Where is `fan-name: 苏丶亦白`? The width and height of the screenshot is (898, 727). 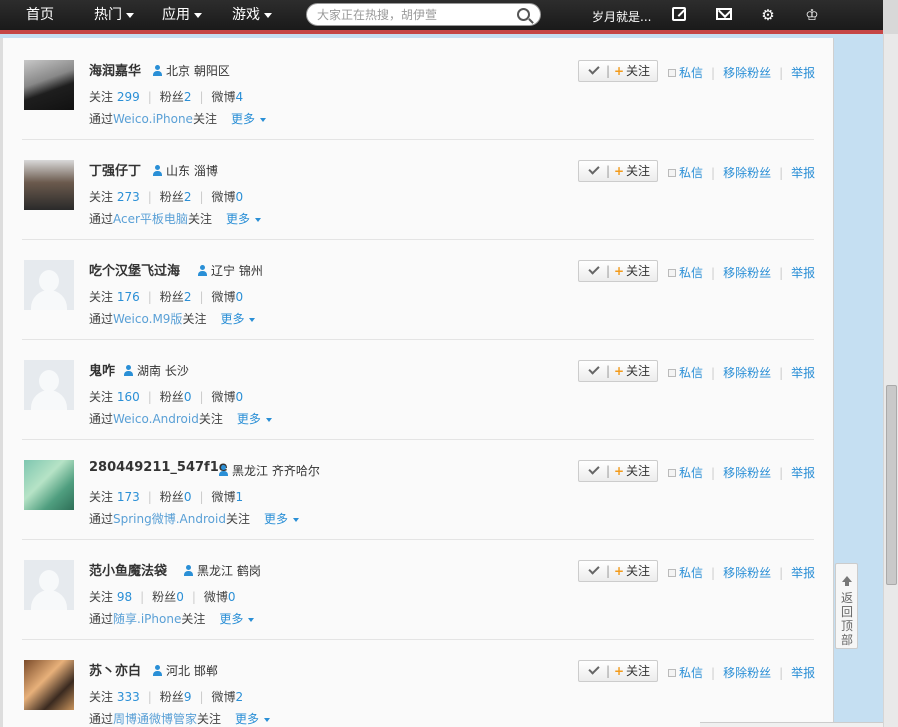
fan-name: 苏丶亦白 is located at coordinates (115, 669).